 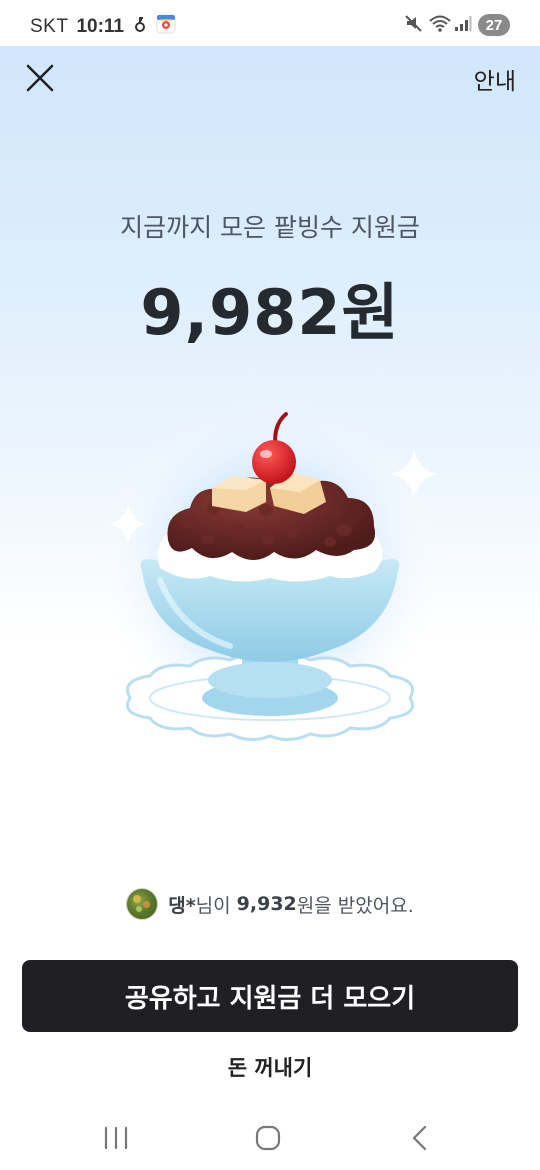 What do you see at coordinates (216, 905) in the screenshot?
I see `notice-text-1: 님이` at bounding box center [216, 905].